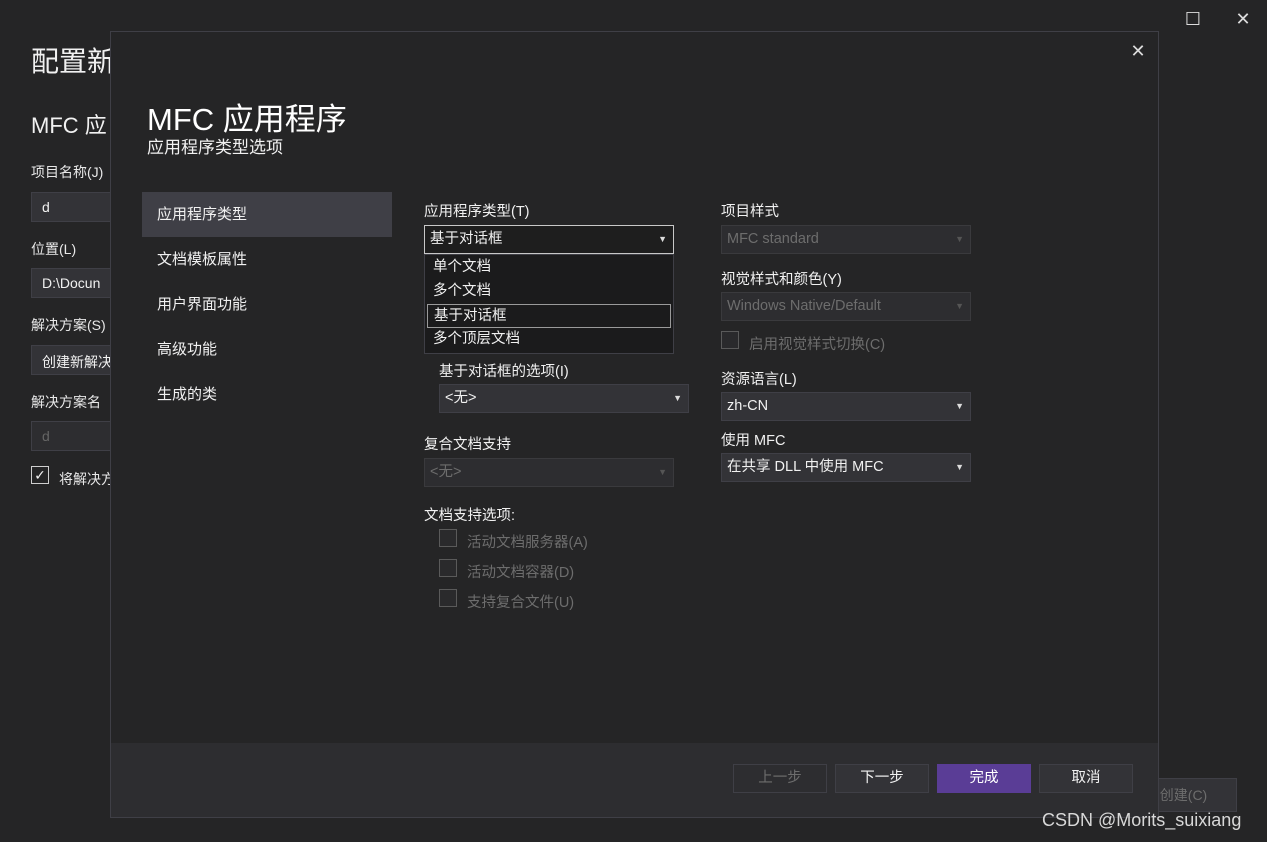 Image resolution: width=1267 pixels, height=842 pixels. What do you see at coordinates (1243, 19) in the screenshot?
I see `window-close-icon: ✕` at bounding box center [1243, 19].